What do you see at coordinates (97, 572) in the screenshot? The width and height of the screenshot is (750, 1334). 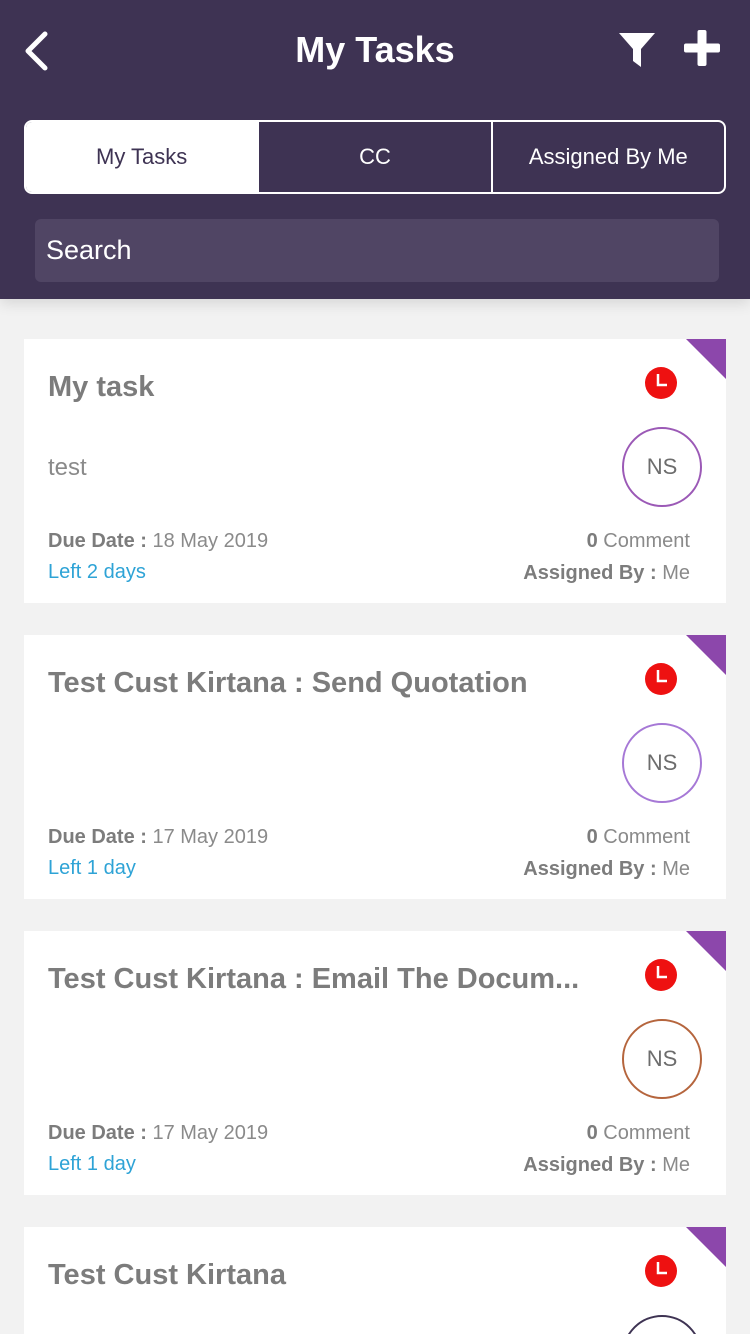 I see `time-left-link: Left 2 days` at bounding box center [97, 572].